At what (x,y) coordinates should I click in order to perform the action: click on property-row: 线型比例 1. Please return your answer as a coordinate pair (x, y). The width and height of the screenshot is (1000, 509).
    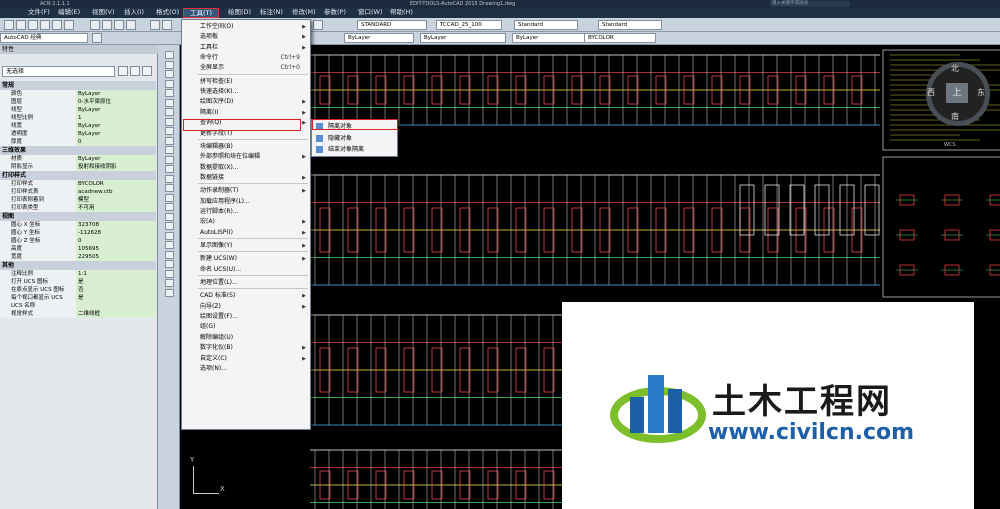
    Looking at the image, I should click on (78, 118).